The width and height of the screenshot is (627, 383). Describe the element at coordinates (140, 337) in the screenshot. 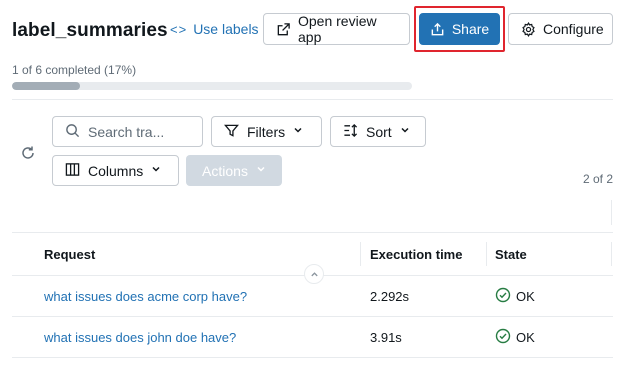

I see `request-link: what issues does john doe have?` at that location.